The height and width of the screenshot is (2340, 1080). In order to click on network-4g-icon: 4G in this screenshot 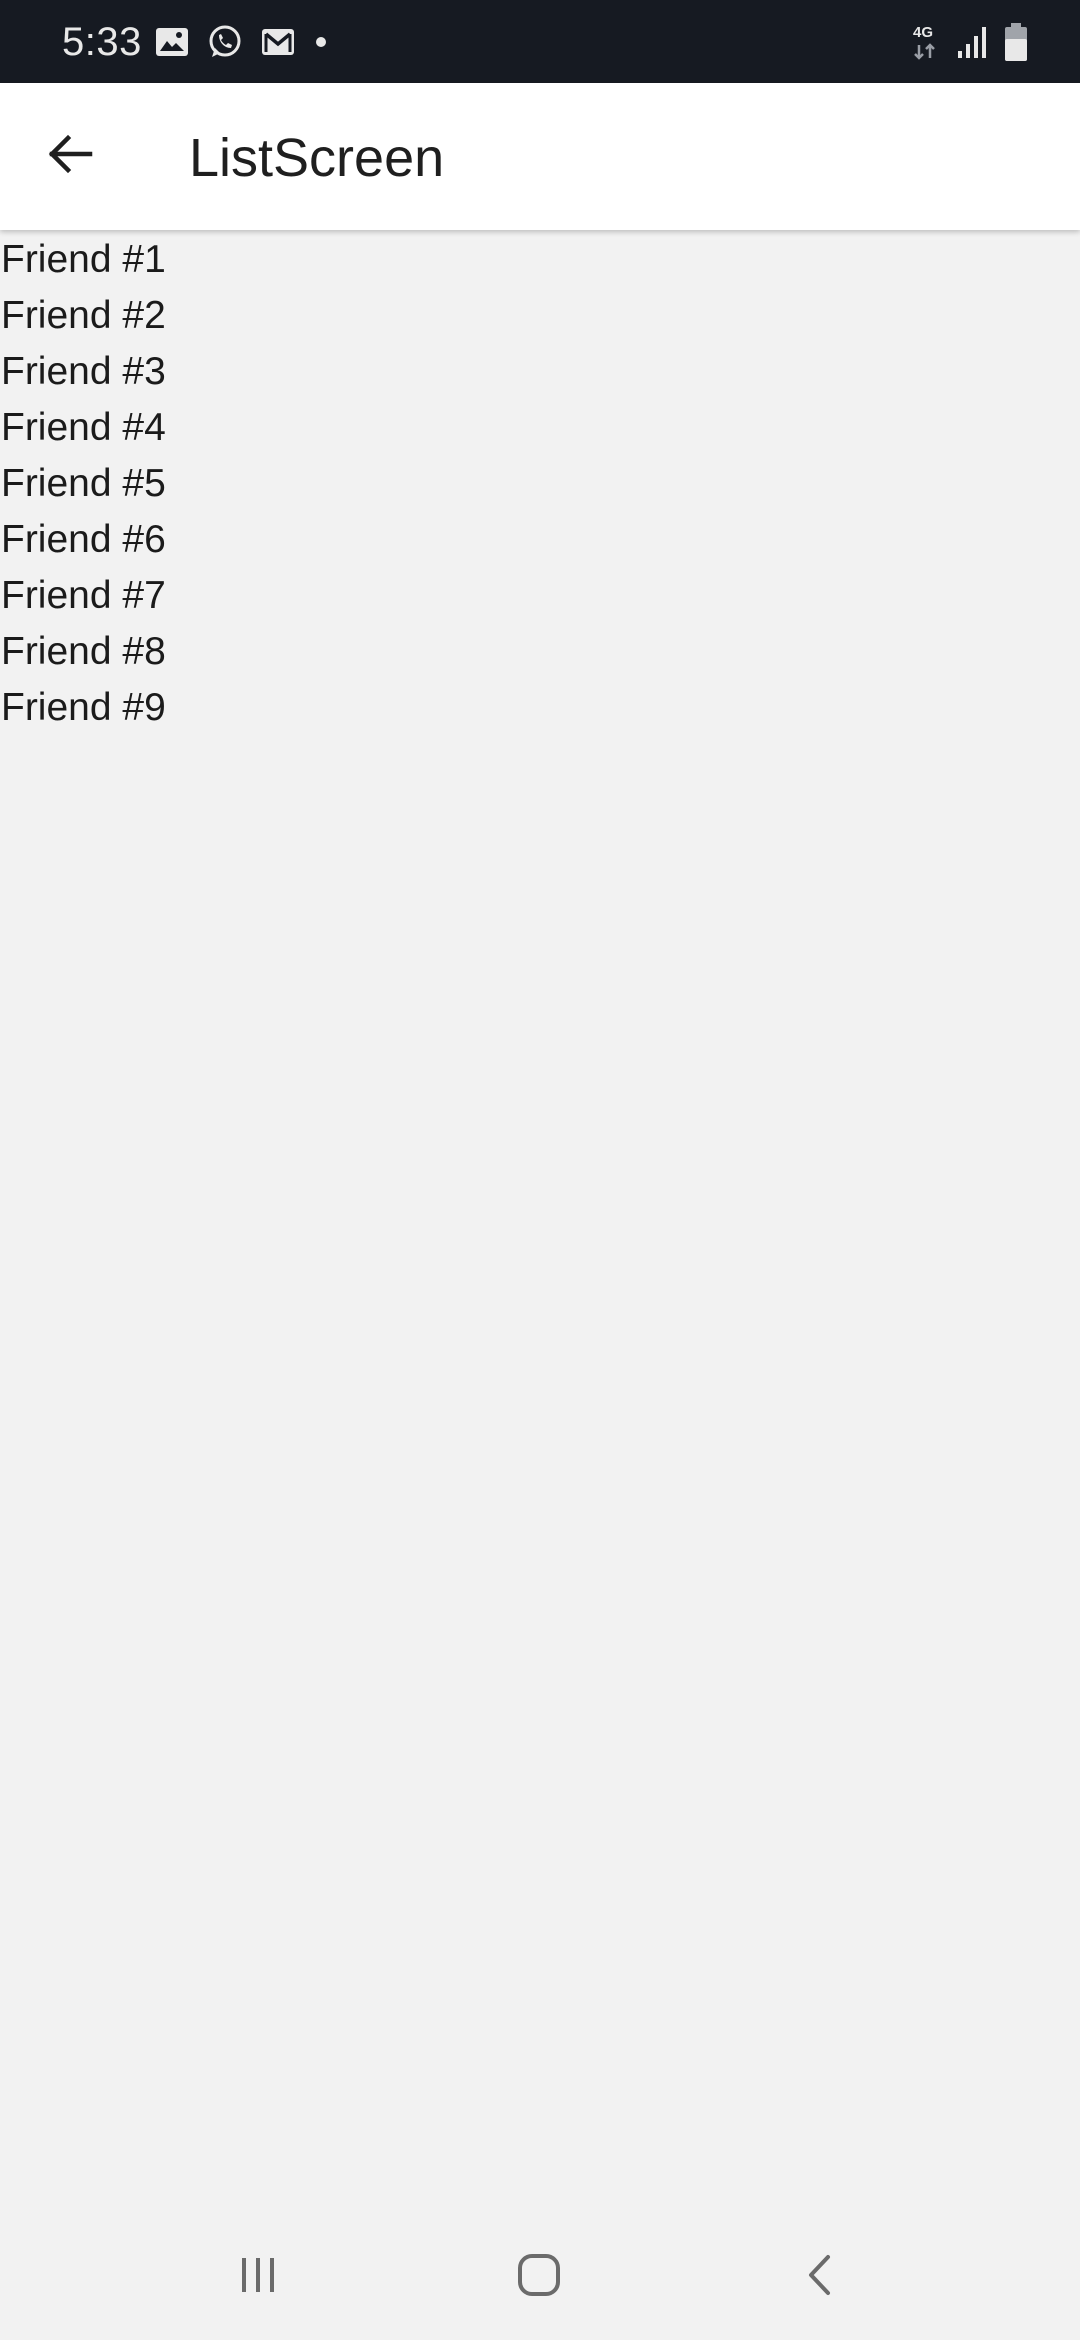, I will do `click(927, 42)`.